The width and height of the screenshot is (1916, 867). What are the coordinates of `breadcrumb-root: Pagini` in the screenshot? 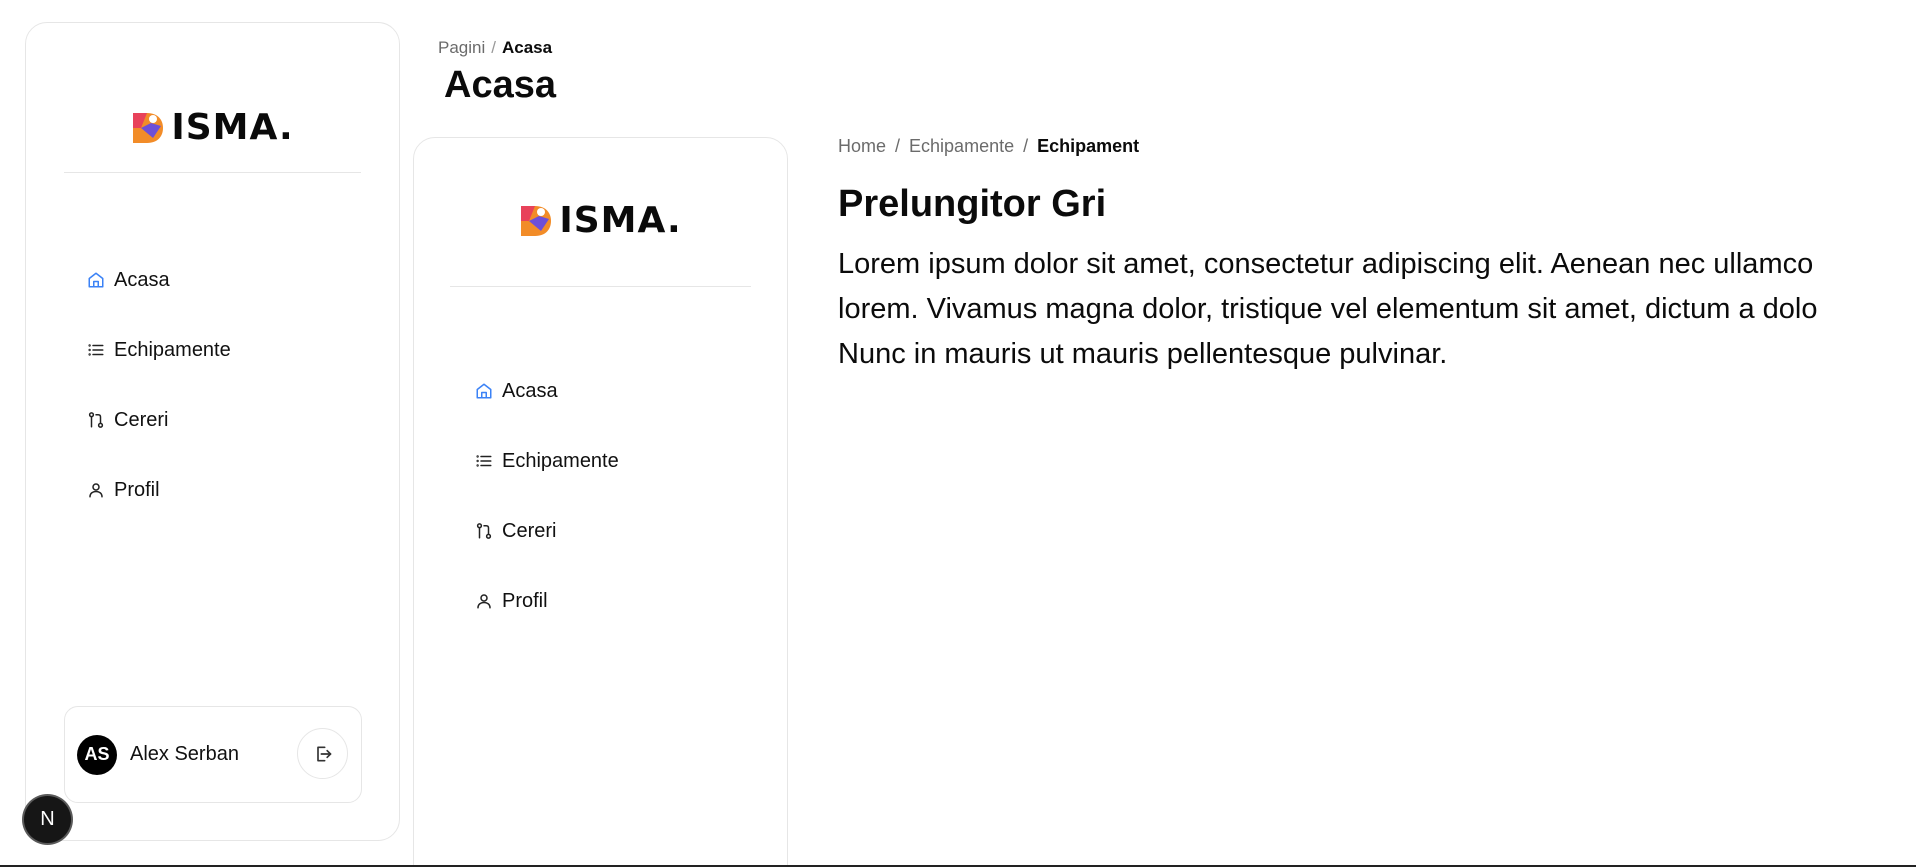 It's located at (461, 48).